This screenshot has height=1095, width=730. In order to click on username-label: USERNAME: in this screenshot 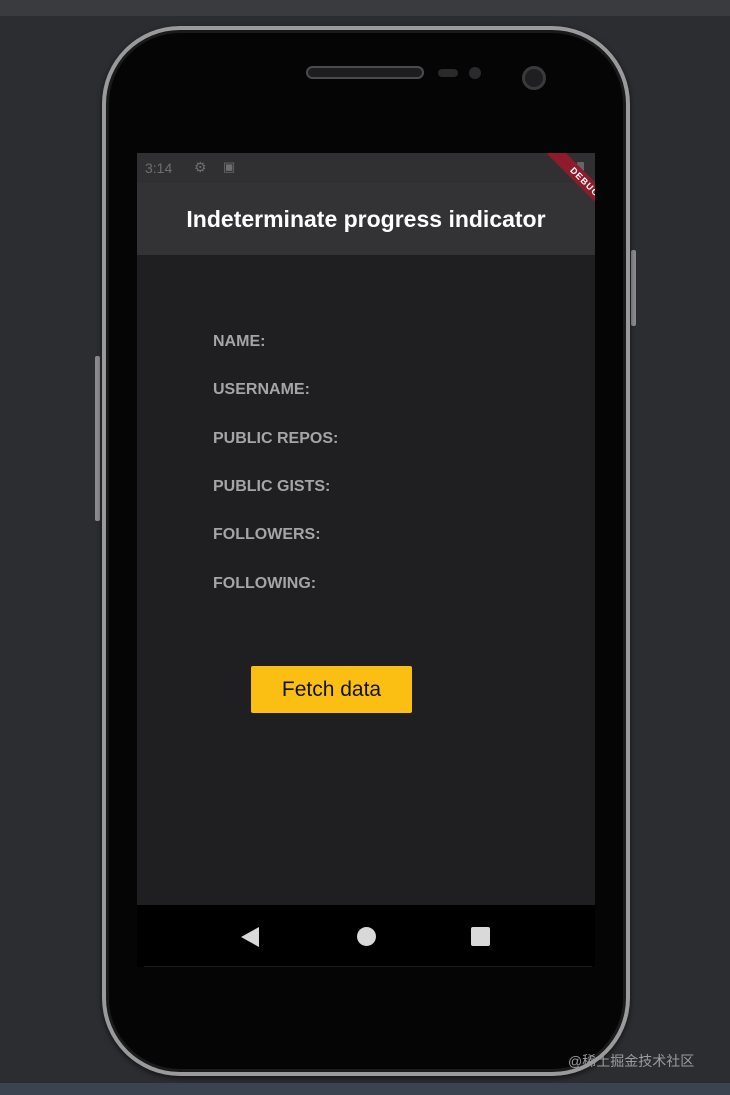, I will do `click(261, 389)`.